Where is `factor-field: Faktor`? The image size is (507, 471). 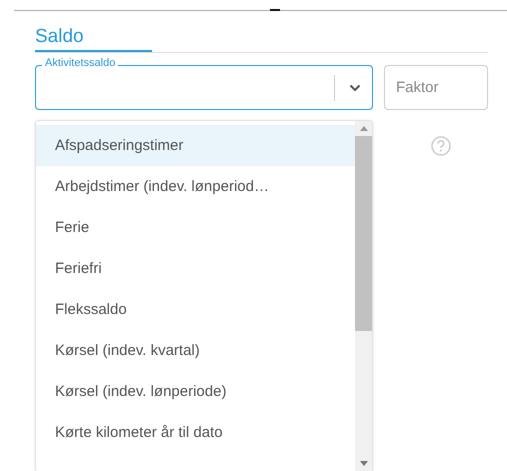
factor-field: Faktor is located at coordinates (436, 87).